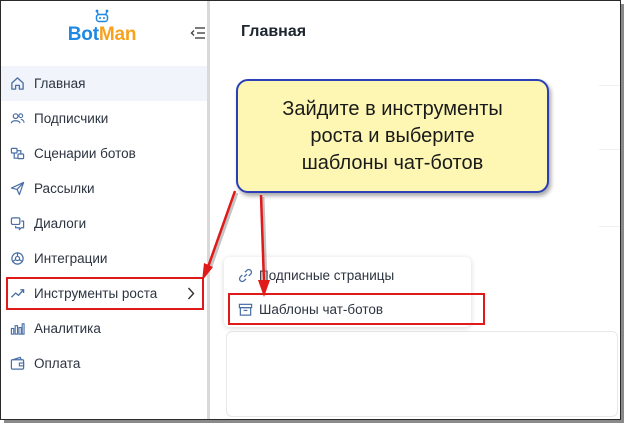 The height and width of the screenshot is (423, 624). I want to click on wallet-icon, so click(17, 364).